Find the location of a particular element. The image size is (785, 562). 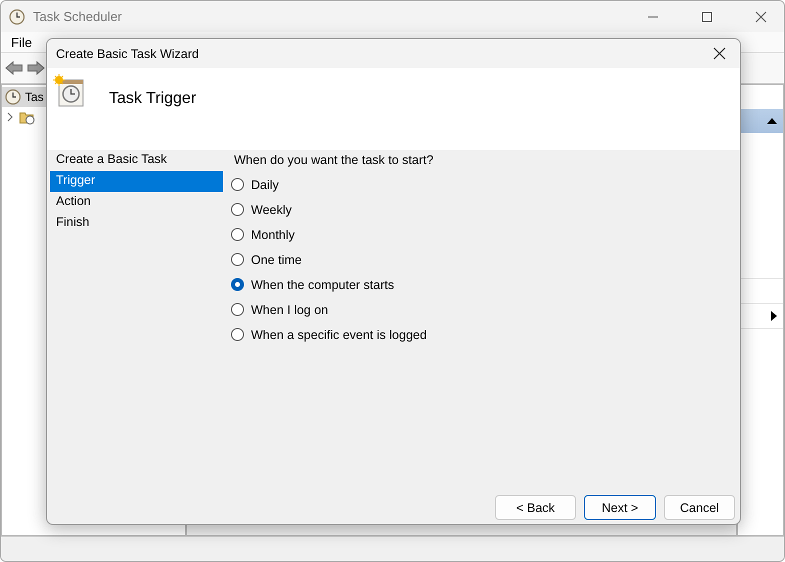

dialog-title: Create Basic Task Wizard is located at coordinates (128, 53).